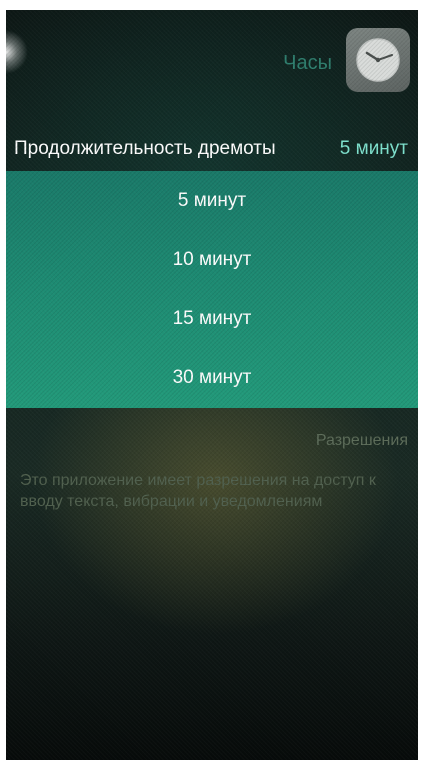  What do you see at coordinates (212, 259) in the screenshot?
I see `option-10-minutes: 10 минут` at bounding box center [212, 259].